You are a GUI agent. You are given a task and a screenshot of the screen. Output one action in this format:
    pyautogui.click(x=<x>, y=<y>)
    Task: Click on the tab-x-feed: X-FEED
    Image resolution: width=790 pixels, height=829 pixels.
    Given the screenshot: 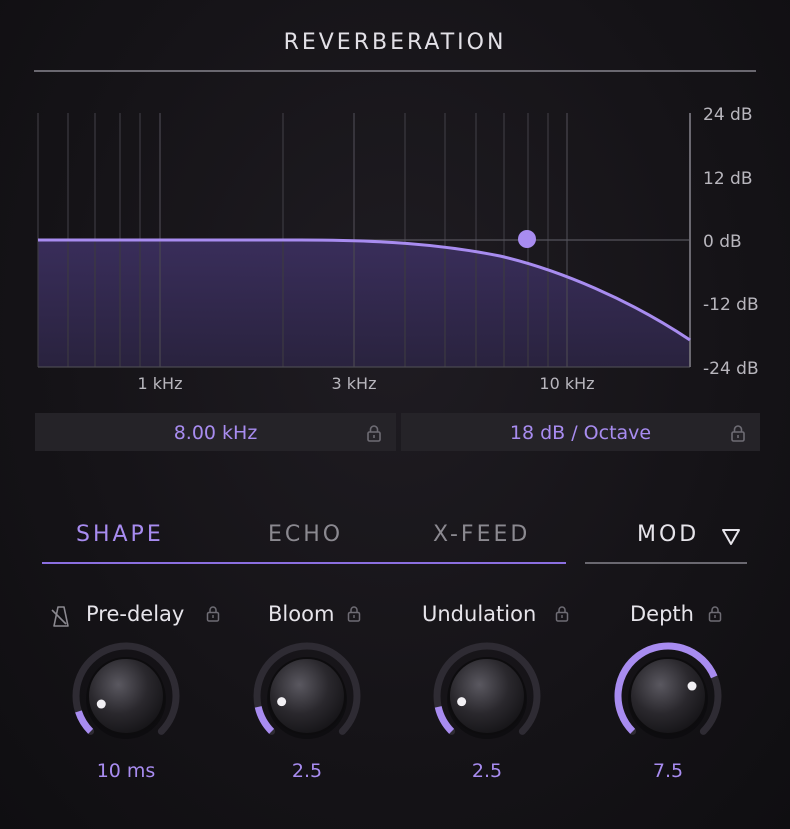 What is the action you would take?
    pyautogui.click(x=481, y=534)
    